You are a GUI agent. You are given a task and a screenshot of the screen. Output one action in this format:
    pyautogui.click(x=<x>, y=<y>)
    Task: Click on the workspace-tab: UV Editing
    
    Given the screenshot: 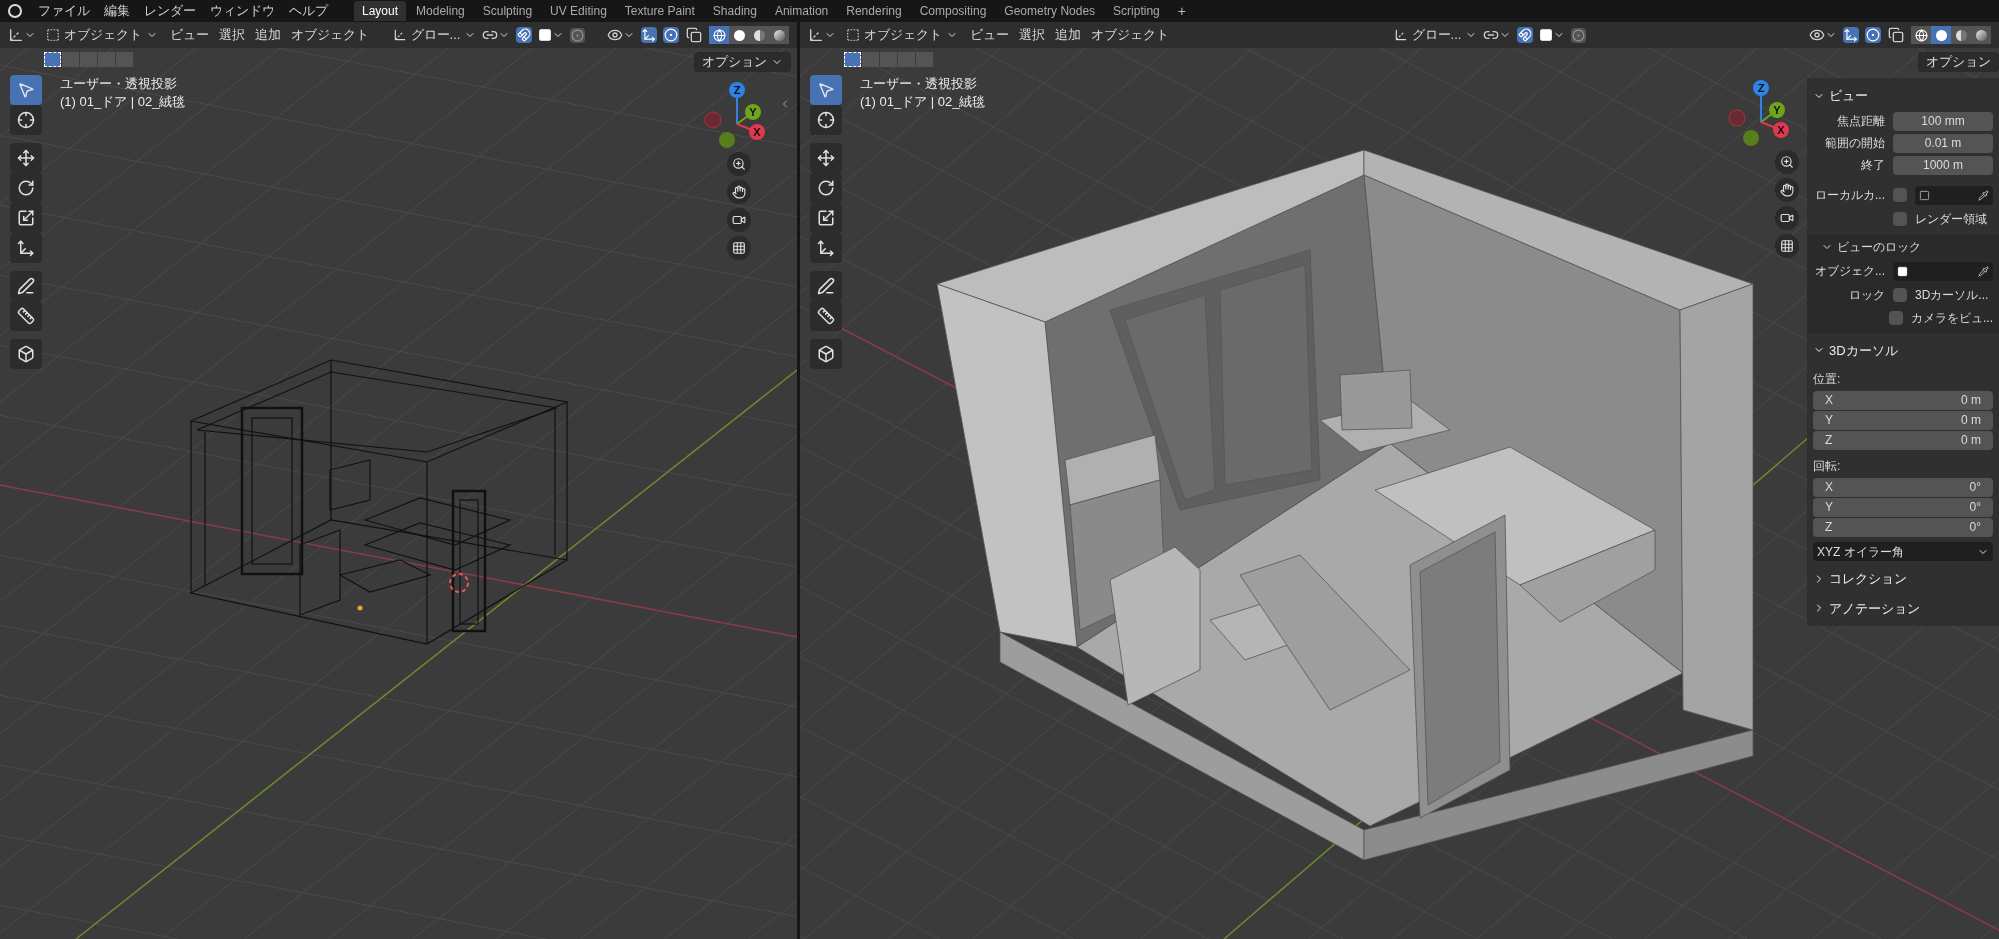 What is the action you would take?
    pyautogui.click(x=578, y=11)
    